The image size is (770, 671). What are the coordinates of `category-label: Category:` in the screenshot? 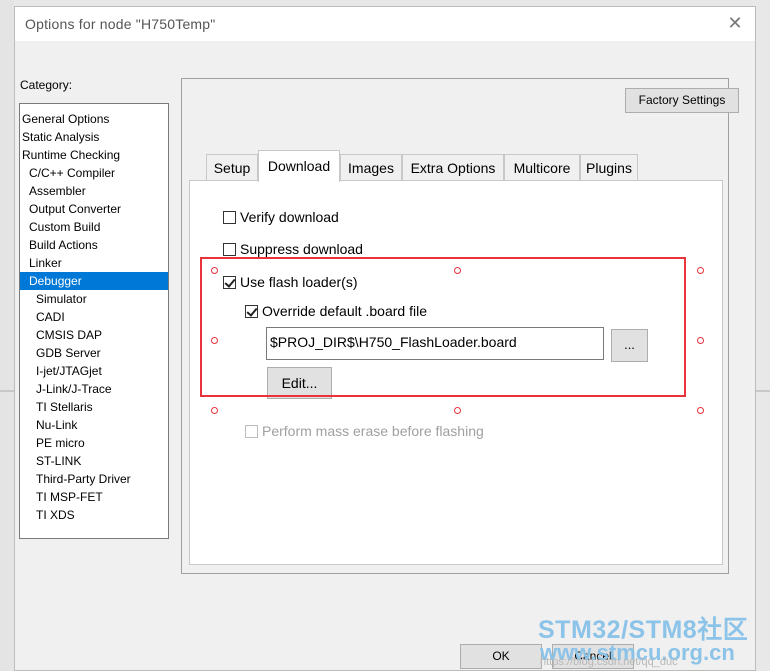 It's located at (46, 85).